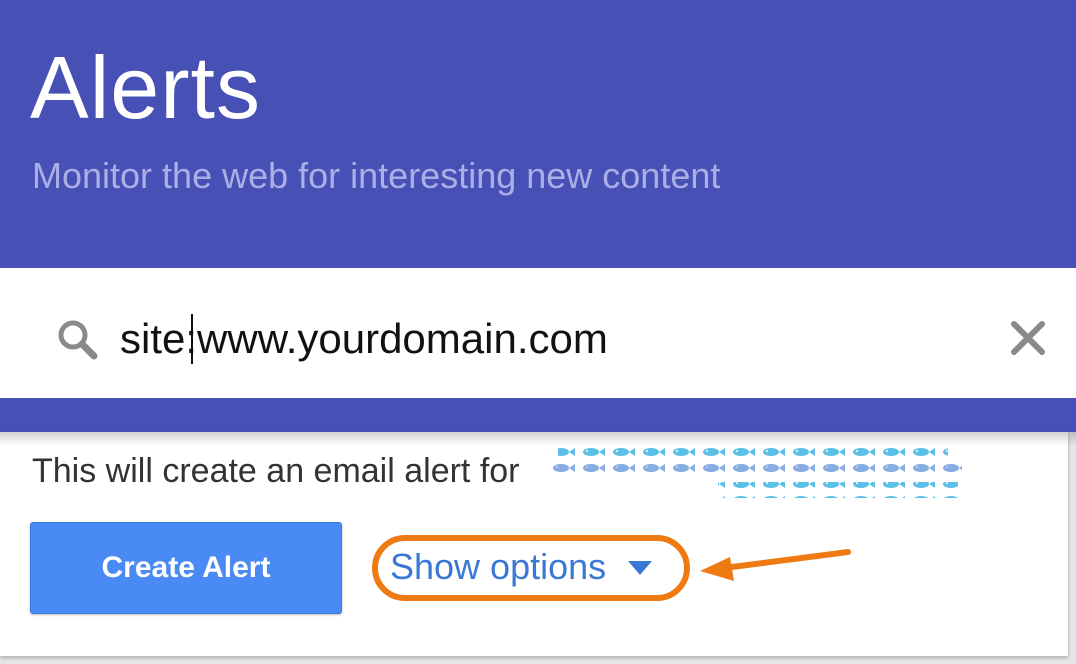 This screenshot has width=1076, height=664. Describe the element at coordinates (775, 565) in the screenshot. I see `annotation-arrow-icon` at that location.